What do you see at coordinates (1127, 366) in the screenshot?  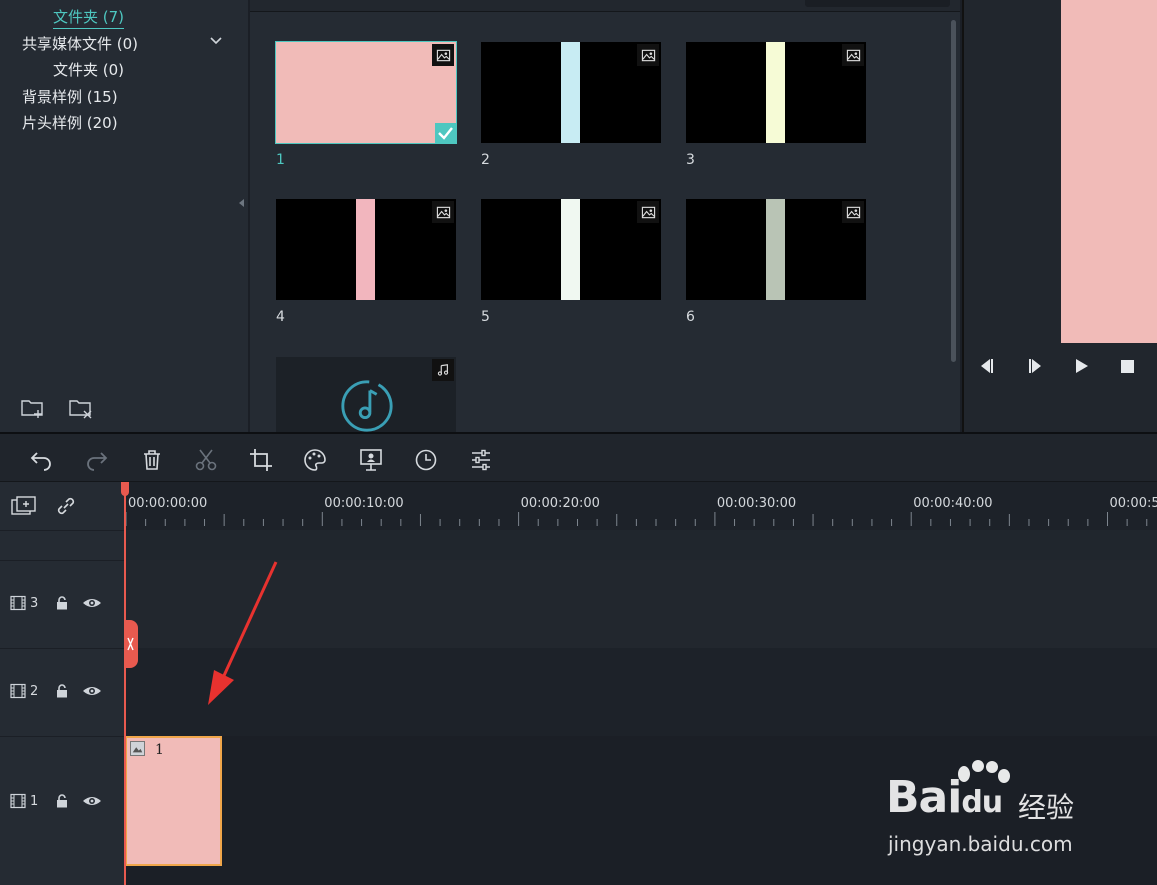 I see `stop-icon` at bounding box center [1127, 366].